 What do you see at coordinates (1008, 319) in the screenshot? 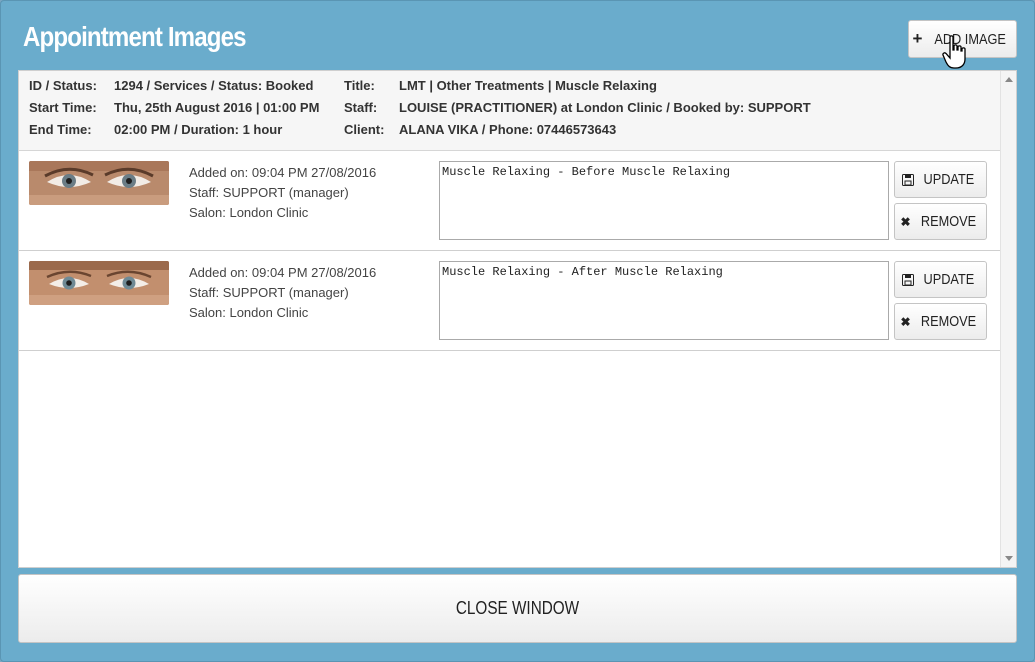
I see `panel-scrollbar` at bounding box center [1008, 319].